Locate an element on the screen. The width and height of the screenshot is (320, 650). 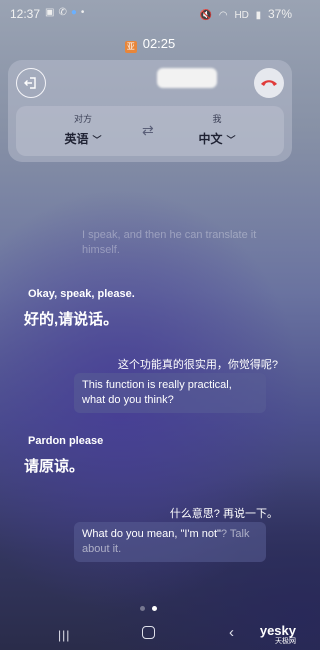
my-original-text: 什么意思? 再说一下。 is located at coordinates (223, 514).